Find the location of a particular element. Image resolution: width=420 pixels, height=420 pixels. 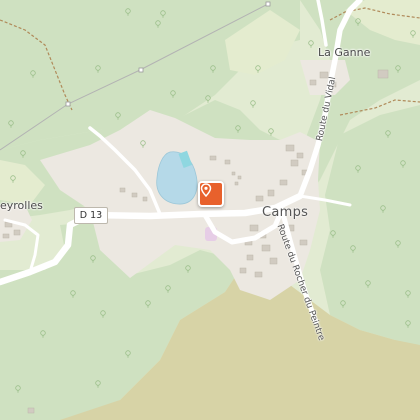

map-pin-icon is located at coordinates (206, 190).